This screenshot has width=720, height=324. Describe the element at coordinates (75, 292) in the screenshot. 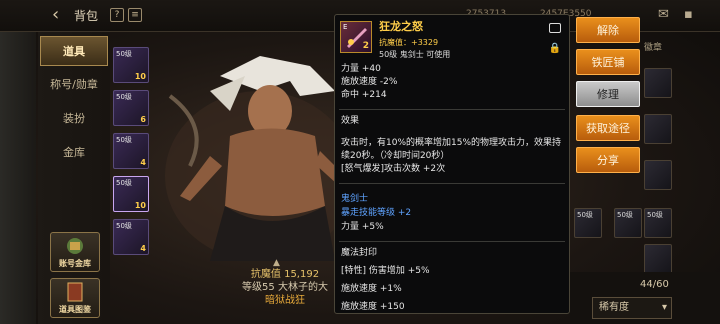

I see `book-icon` at that location.